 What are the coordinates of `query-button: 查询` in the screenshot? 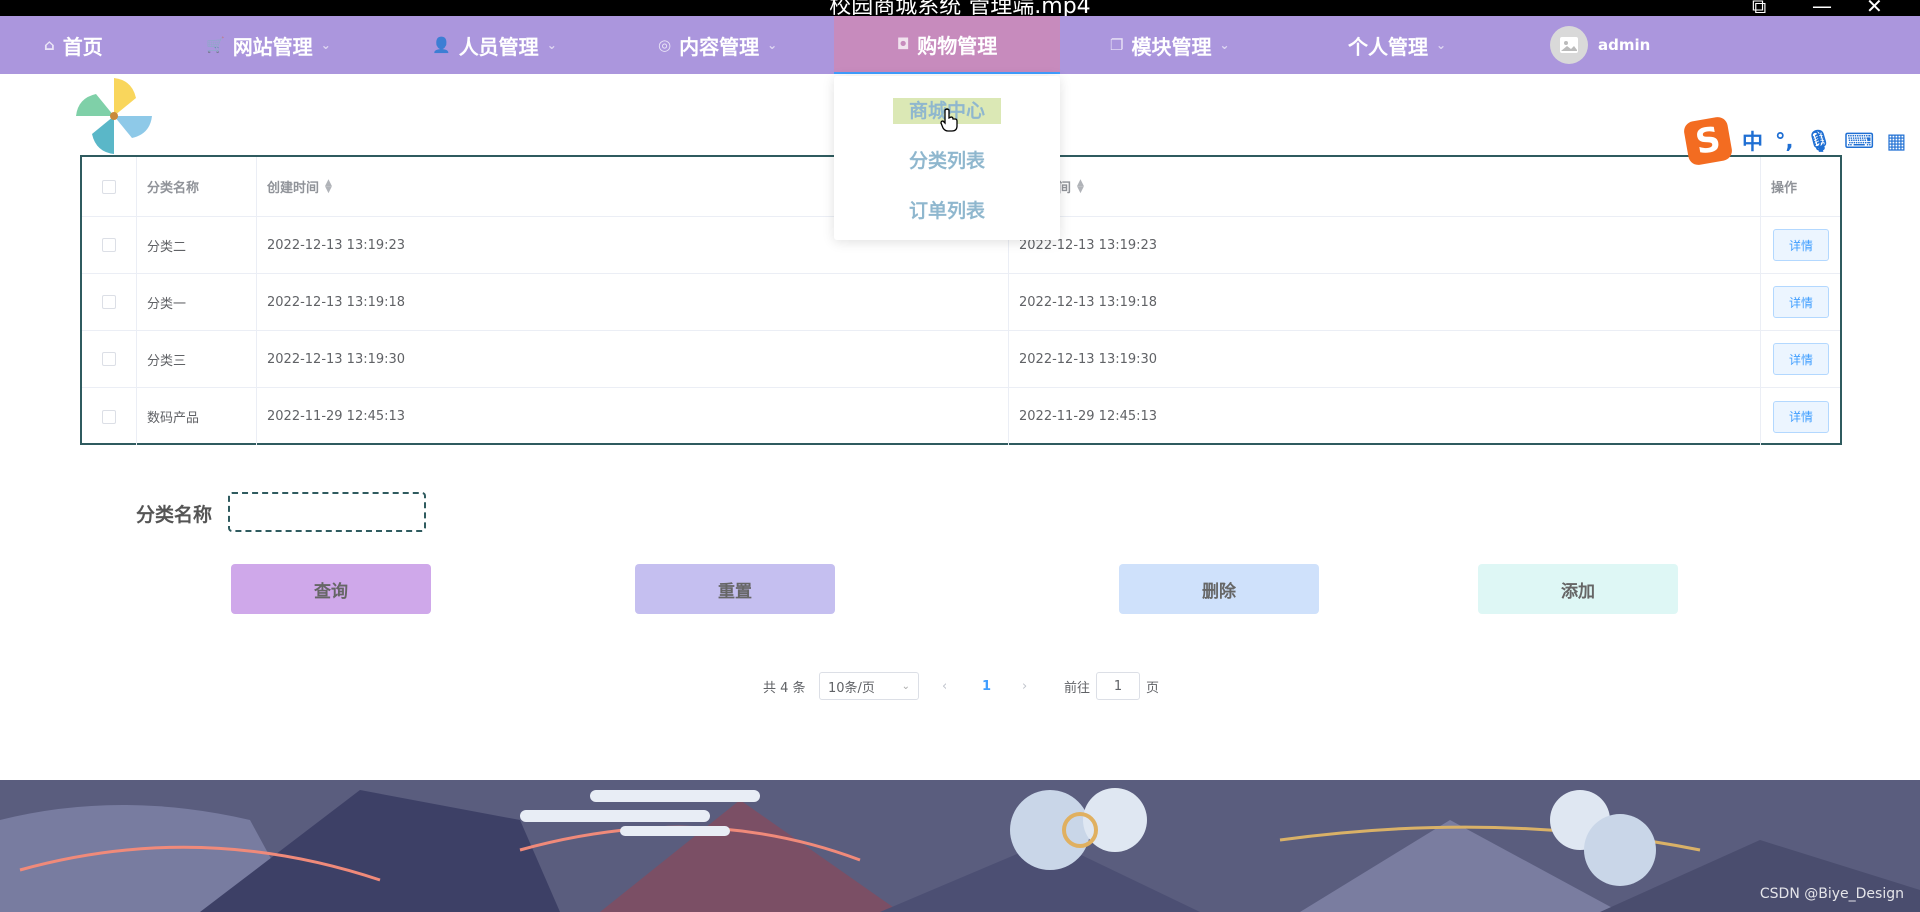 It's located at (331, 589).